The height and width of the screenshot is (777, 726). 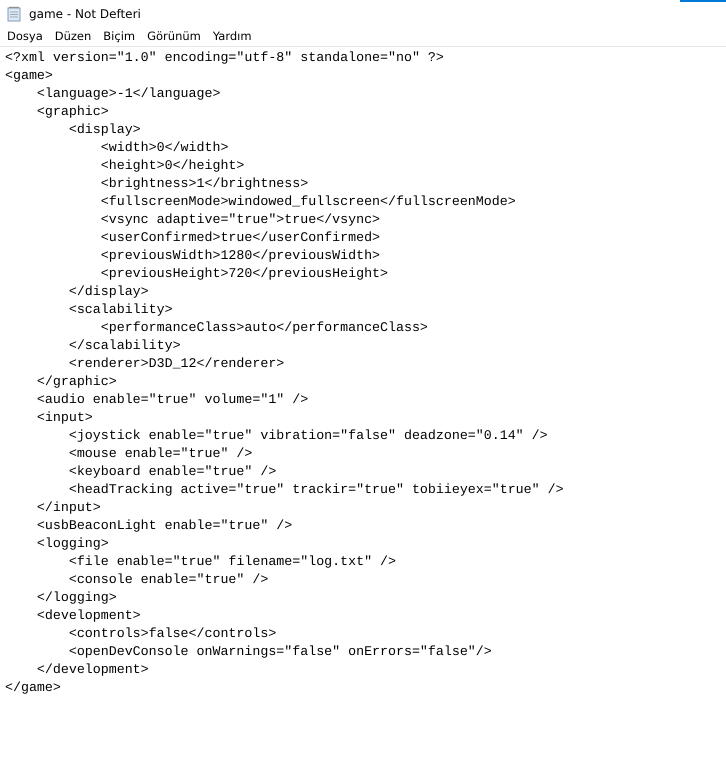 What do you see at coordinates (85, 13) in the screenshot?
I see `window-title: game - Not Defteri` at bounding box center [85, 13].